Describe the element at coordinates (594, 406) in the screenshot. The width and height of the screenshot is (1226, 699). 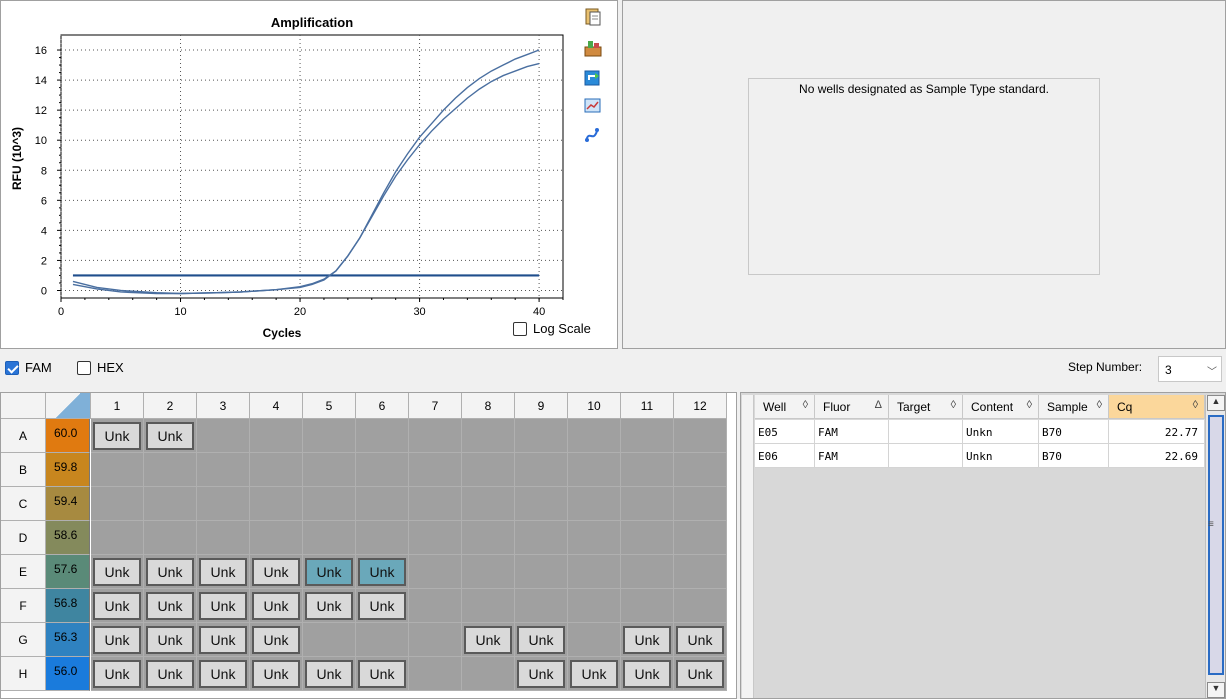
I see `column-header-10: 10` at that location.